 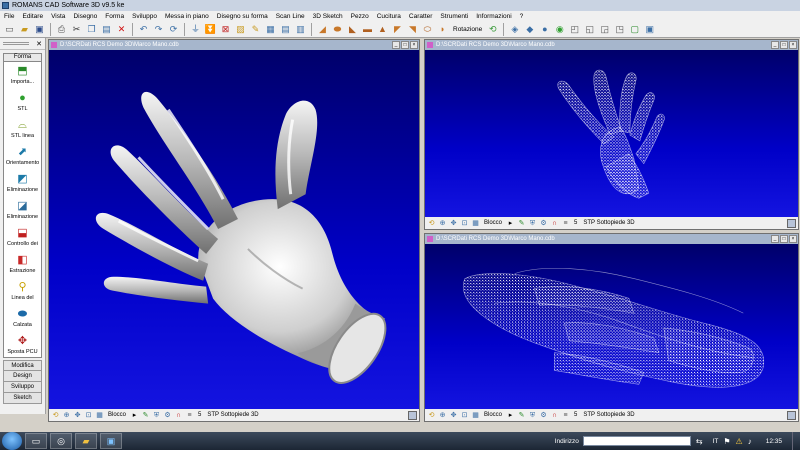 I want to click on warning-icon: ⚠, so click(x=739, y=441).